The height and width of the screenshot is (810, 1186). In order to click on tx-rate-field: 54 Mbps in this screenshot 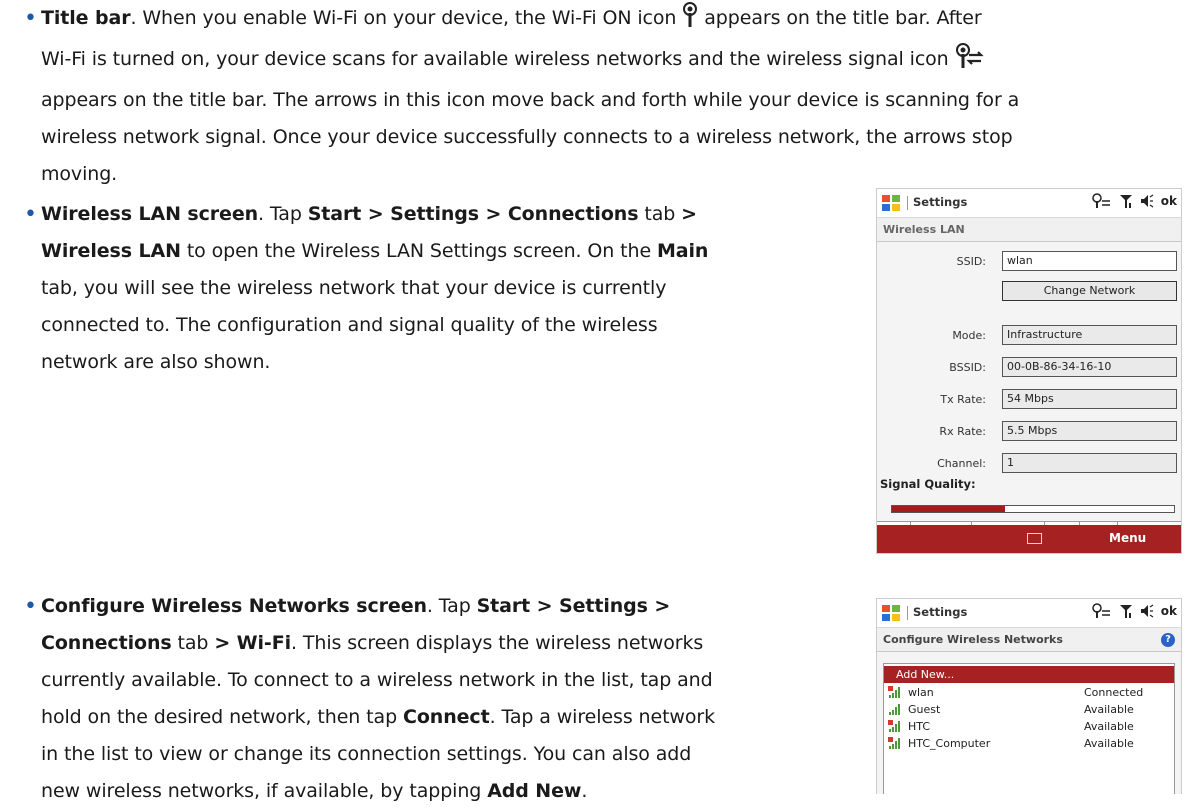, I will do `click(1089, 399)`.